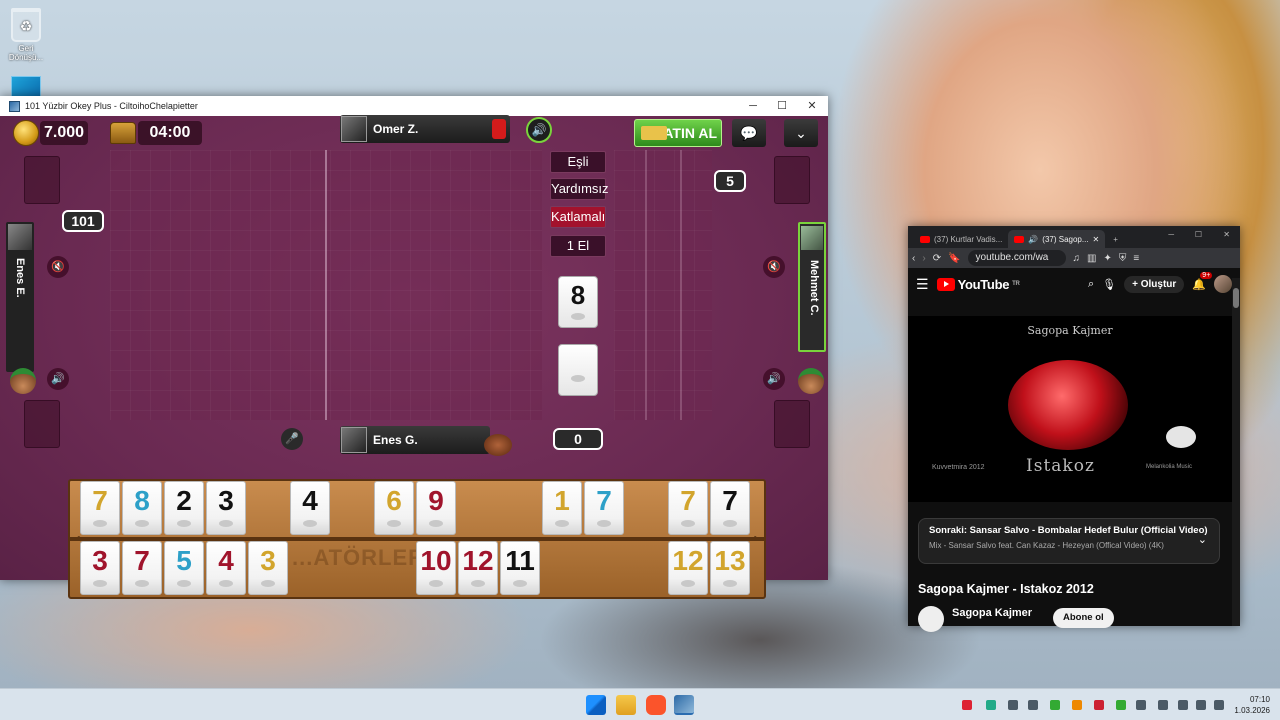  What do you see at coordinates (1107, 258) in the screenshot?
I see `extensions-icon: ✦` at bounding box center [1107, 258].